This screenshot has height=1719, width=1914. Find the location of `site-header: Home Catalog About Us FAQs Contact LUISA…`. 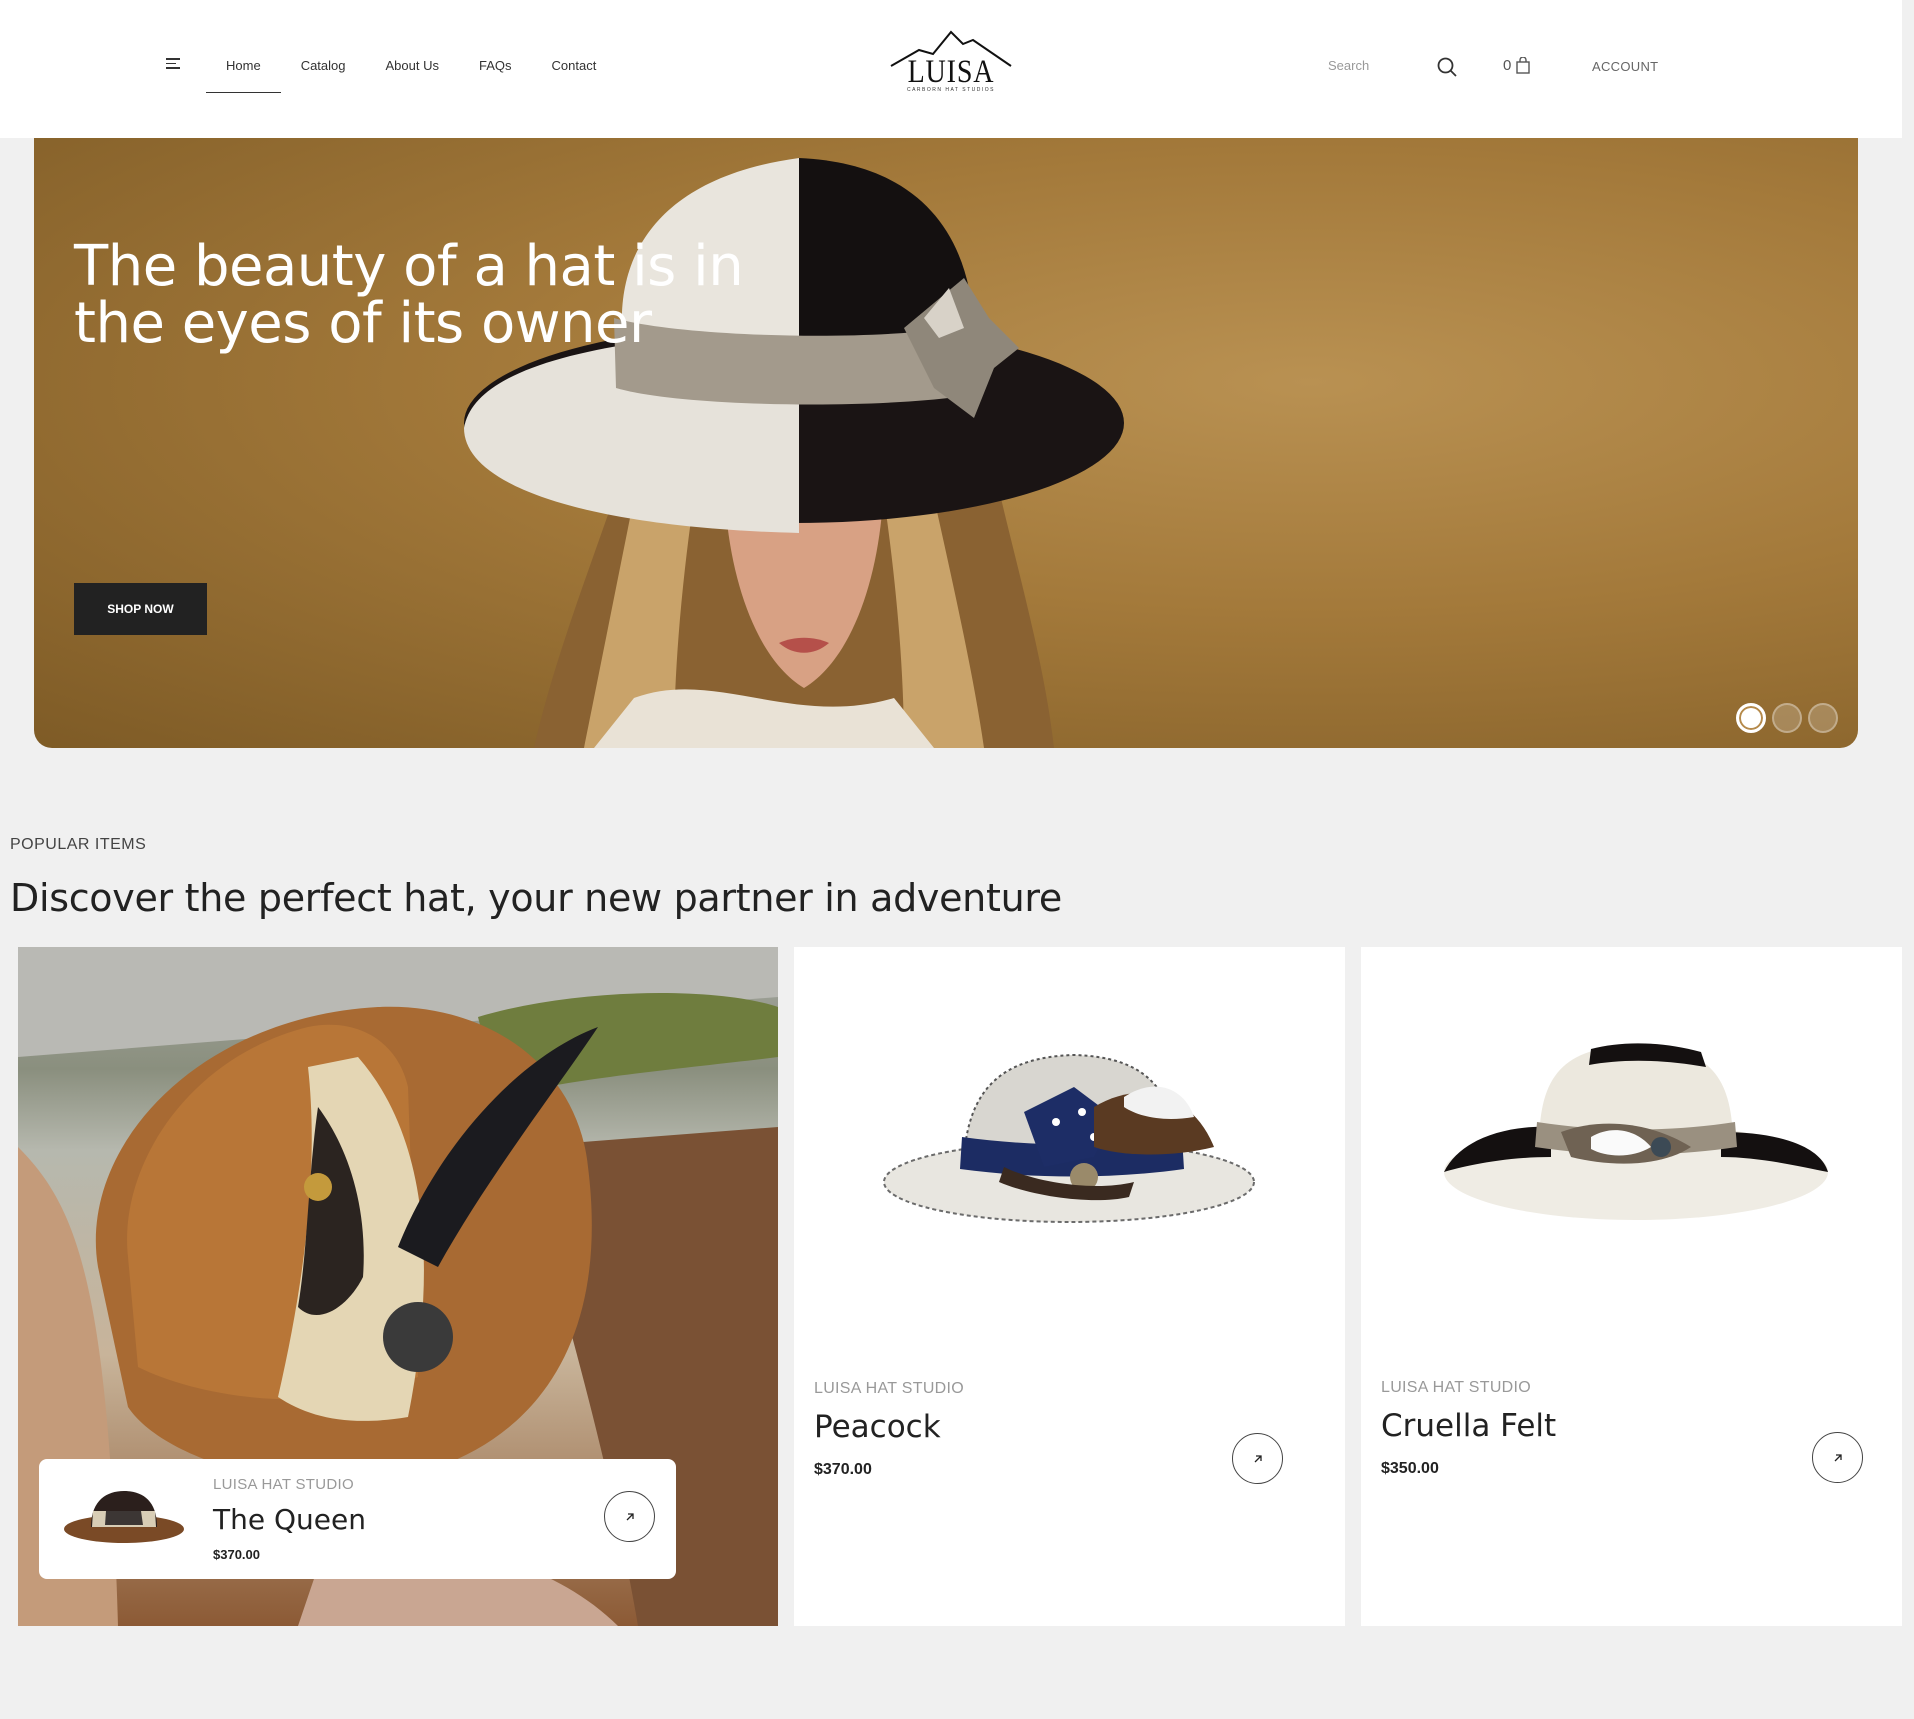

site-header: Home Catalog About Us FAQs Contact LUISA… is located at coordinates (951, 69).